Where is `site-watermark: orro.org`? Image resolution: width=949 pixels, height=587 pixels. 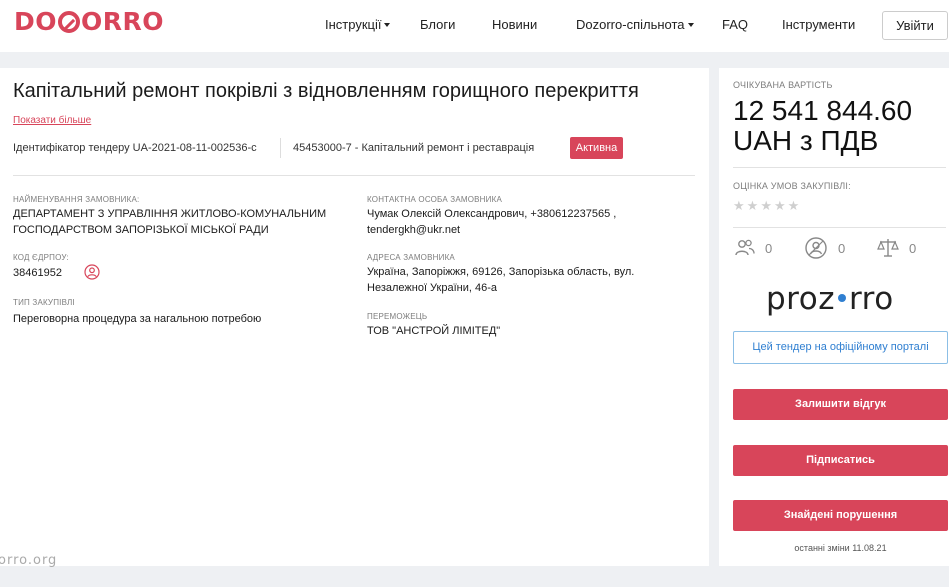
site-watermark: orro.org is located at coordinates (29, 560).